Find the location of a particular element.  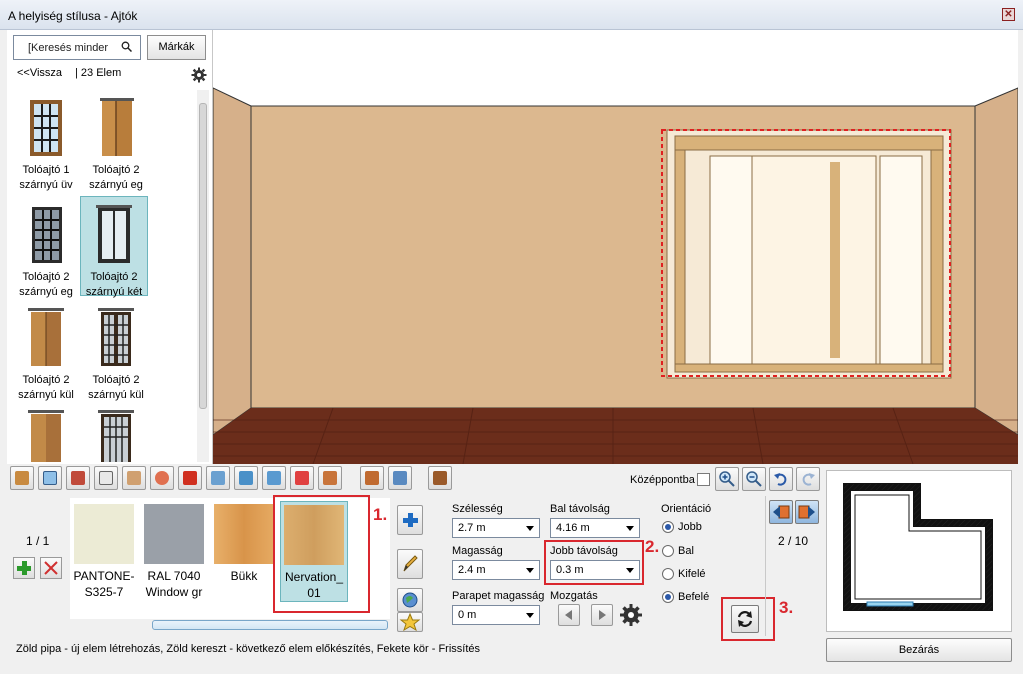

parapet-label: Parapet magasság is located at coordinates (498, 596).